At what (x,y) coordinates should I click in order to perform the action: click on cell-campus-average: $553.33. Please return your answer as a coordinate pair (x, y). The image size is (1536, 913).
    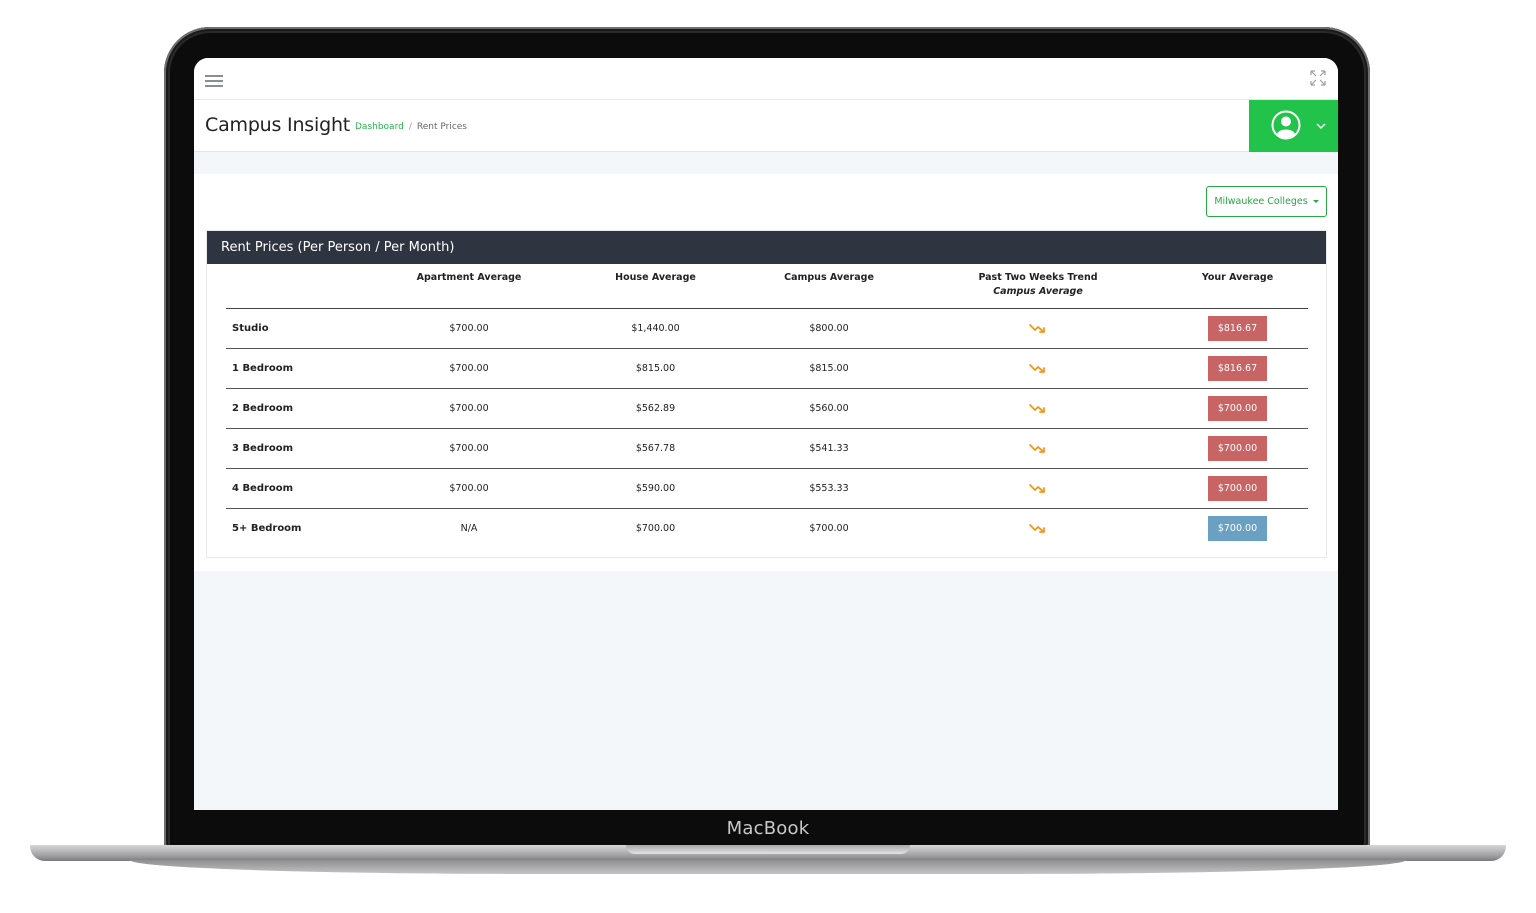
    Looking at the image, I should click on (829, 488).